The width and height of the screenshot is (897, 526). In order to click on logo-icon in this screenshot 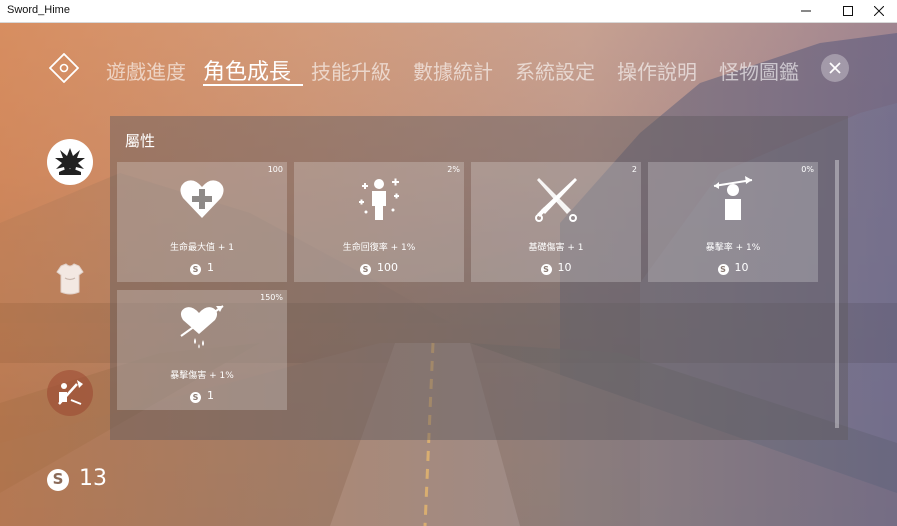, I will do `click(64, 68)`.